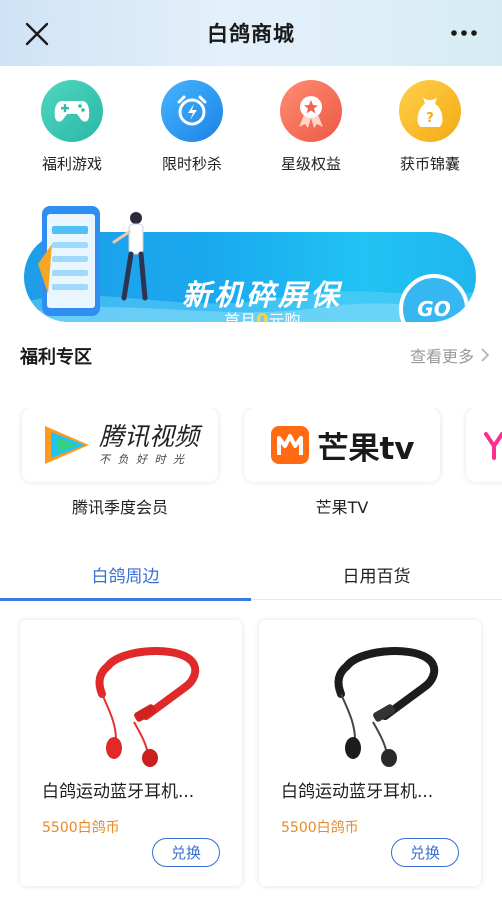 The height and width of the screenshot is (899, 502). Describe the element at coordinates (485, 355) in the screenshot. I see `chevron-right-icon` at that location.